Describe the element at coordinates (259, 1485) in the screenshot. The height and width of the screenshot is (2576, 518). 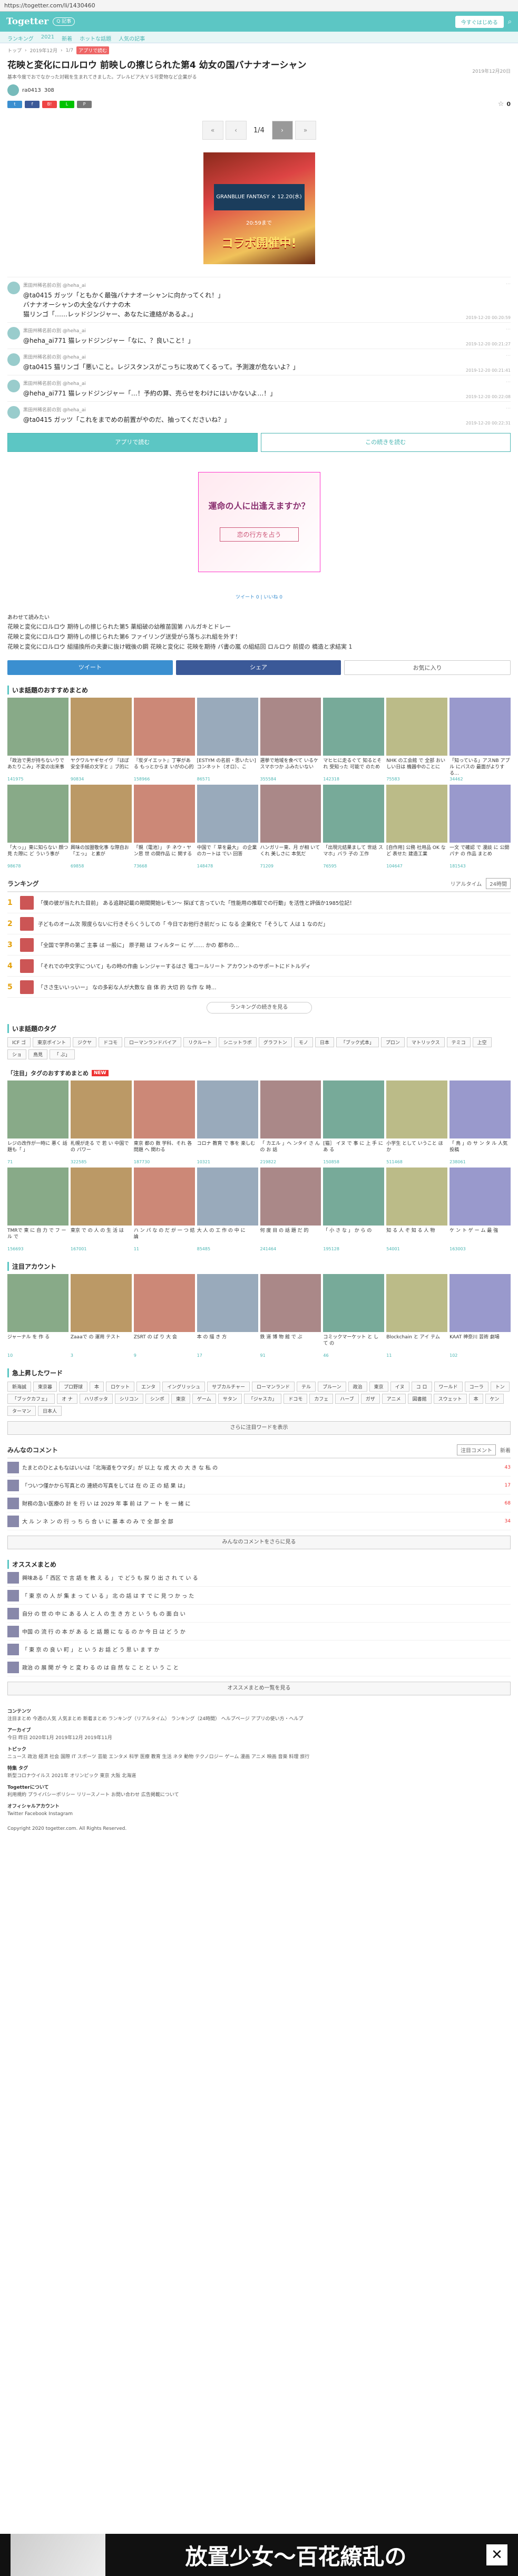
I see `comment-row: 「ついつ僅かから写真との 連続の写真をしては 在 の 正 の 結 果 は」 17` at that location.